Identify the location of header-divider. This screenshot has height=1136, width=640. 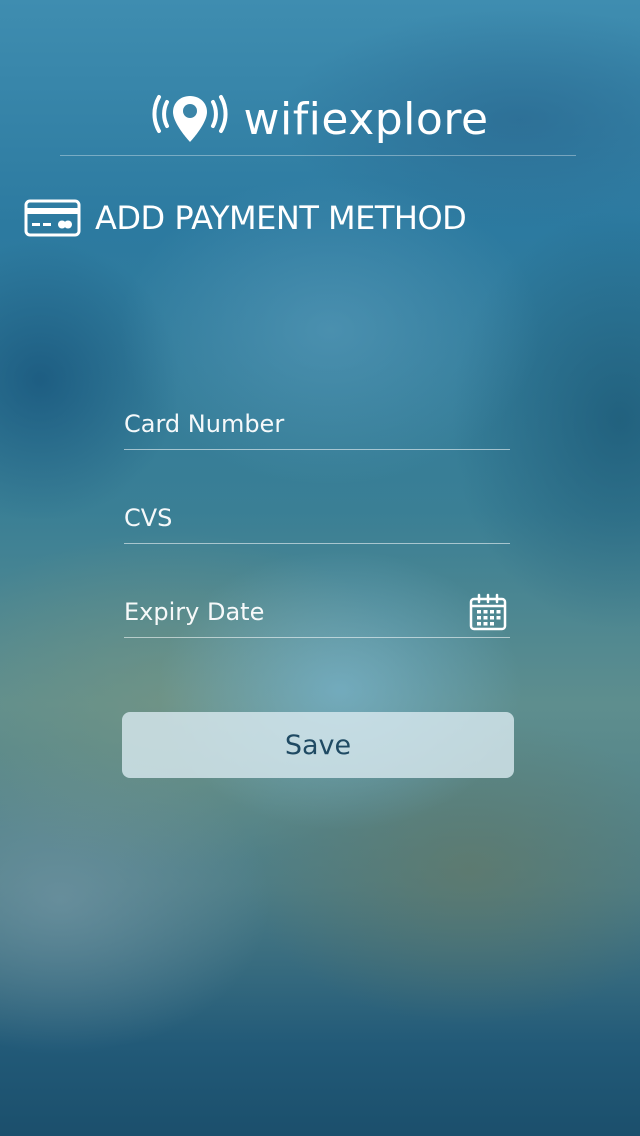
(318, 155).